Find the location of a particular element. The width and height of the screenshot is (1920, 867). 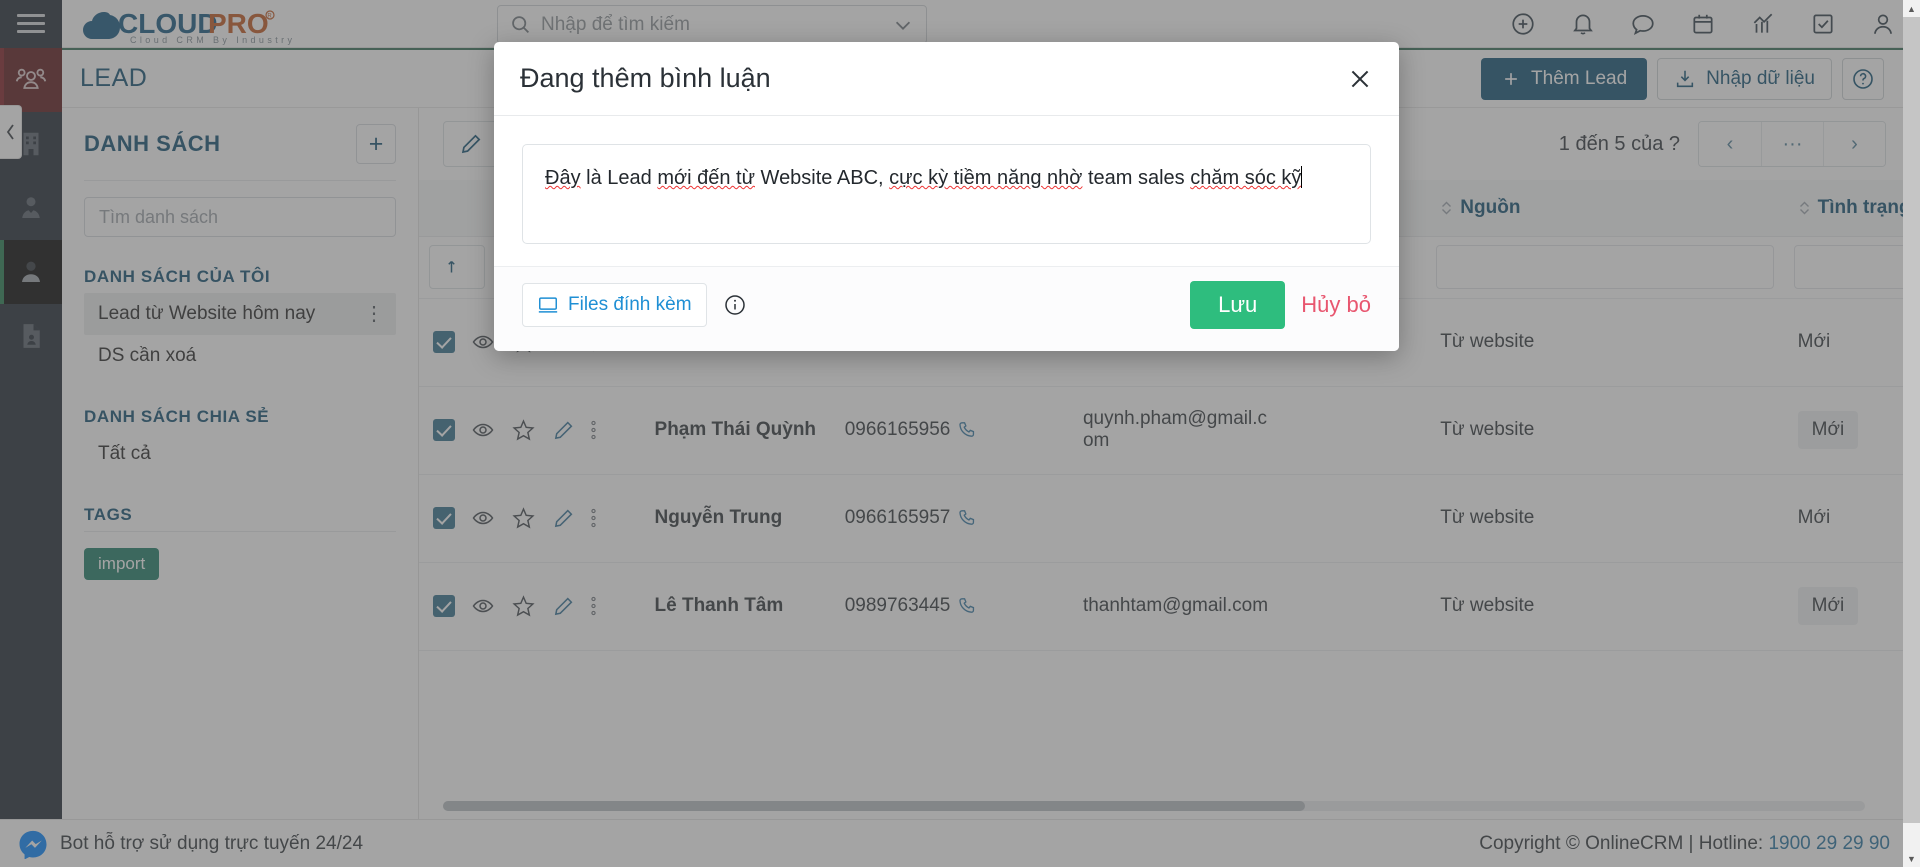

modal-footer: Files đính kèm Lưu Hủy bỏ is located at coordinates (946, 308).